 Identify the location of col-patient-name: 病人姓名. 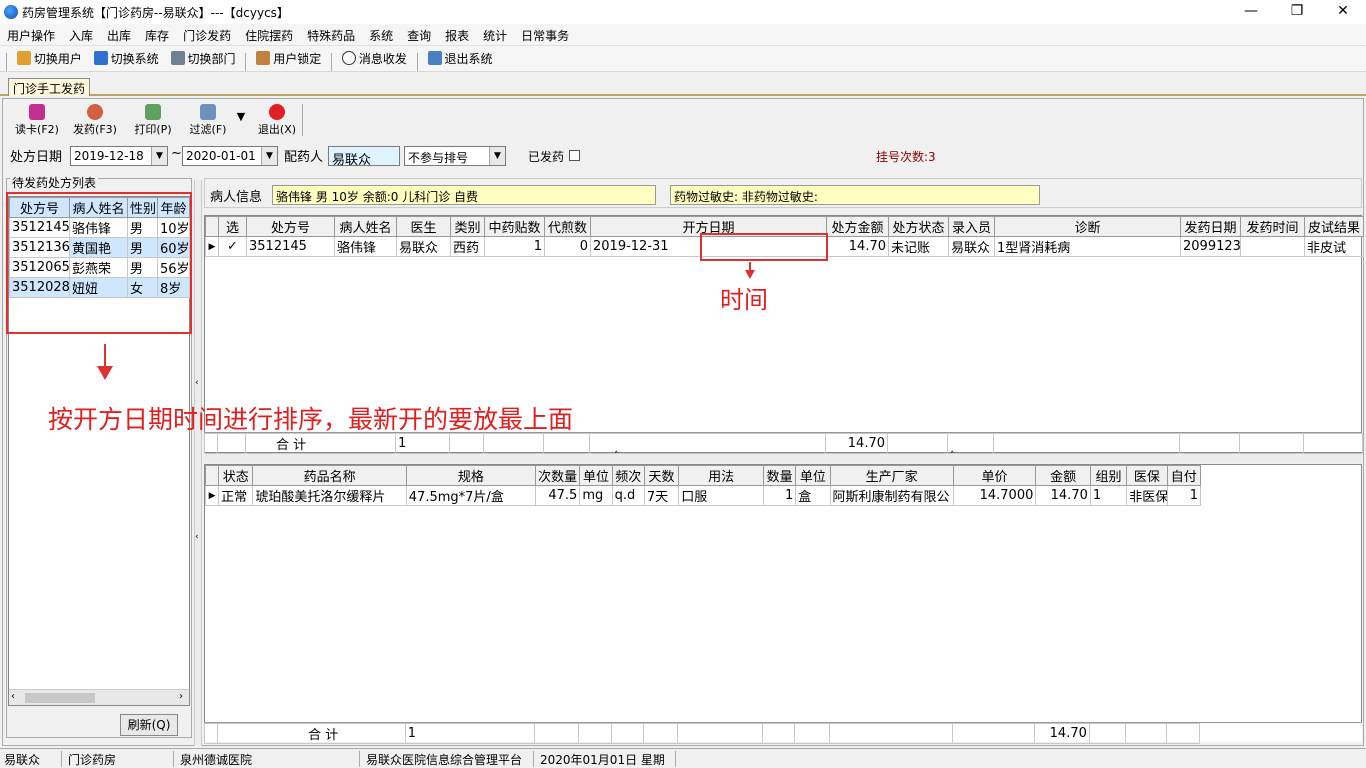
(365, 226).